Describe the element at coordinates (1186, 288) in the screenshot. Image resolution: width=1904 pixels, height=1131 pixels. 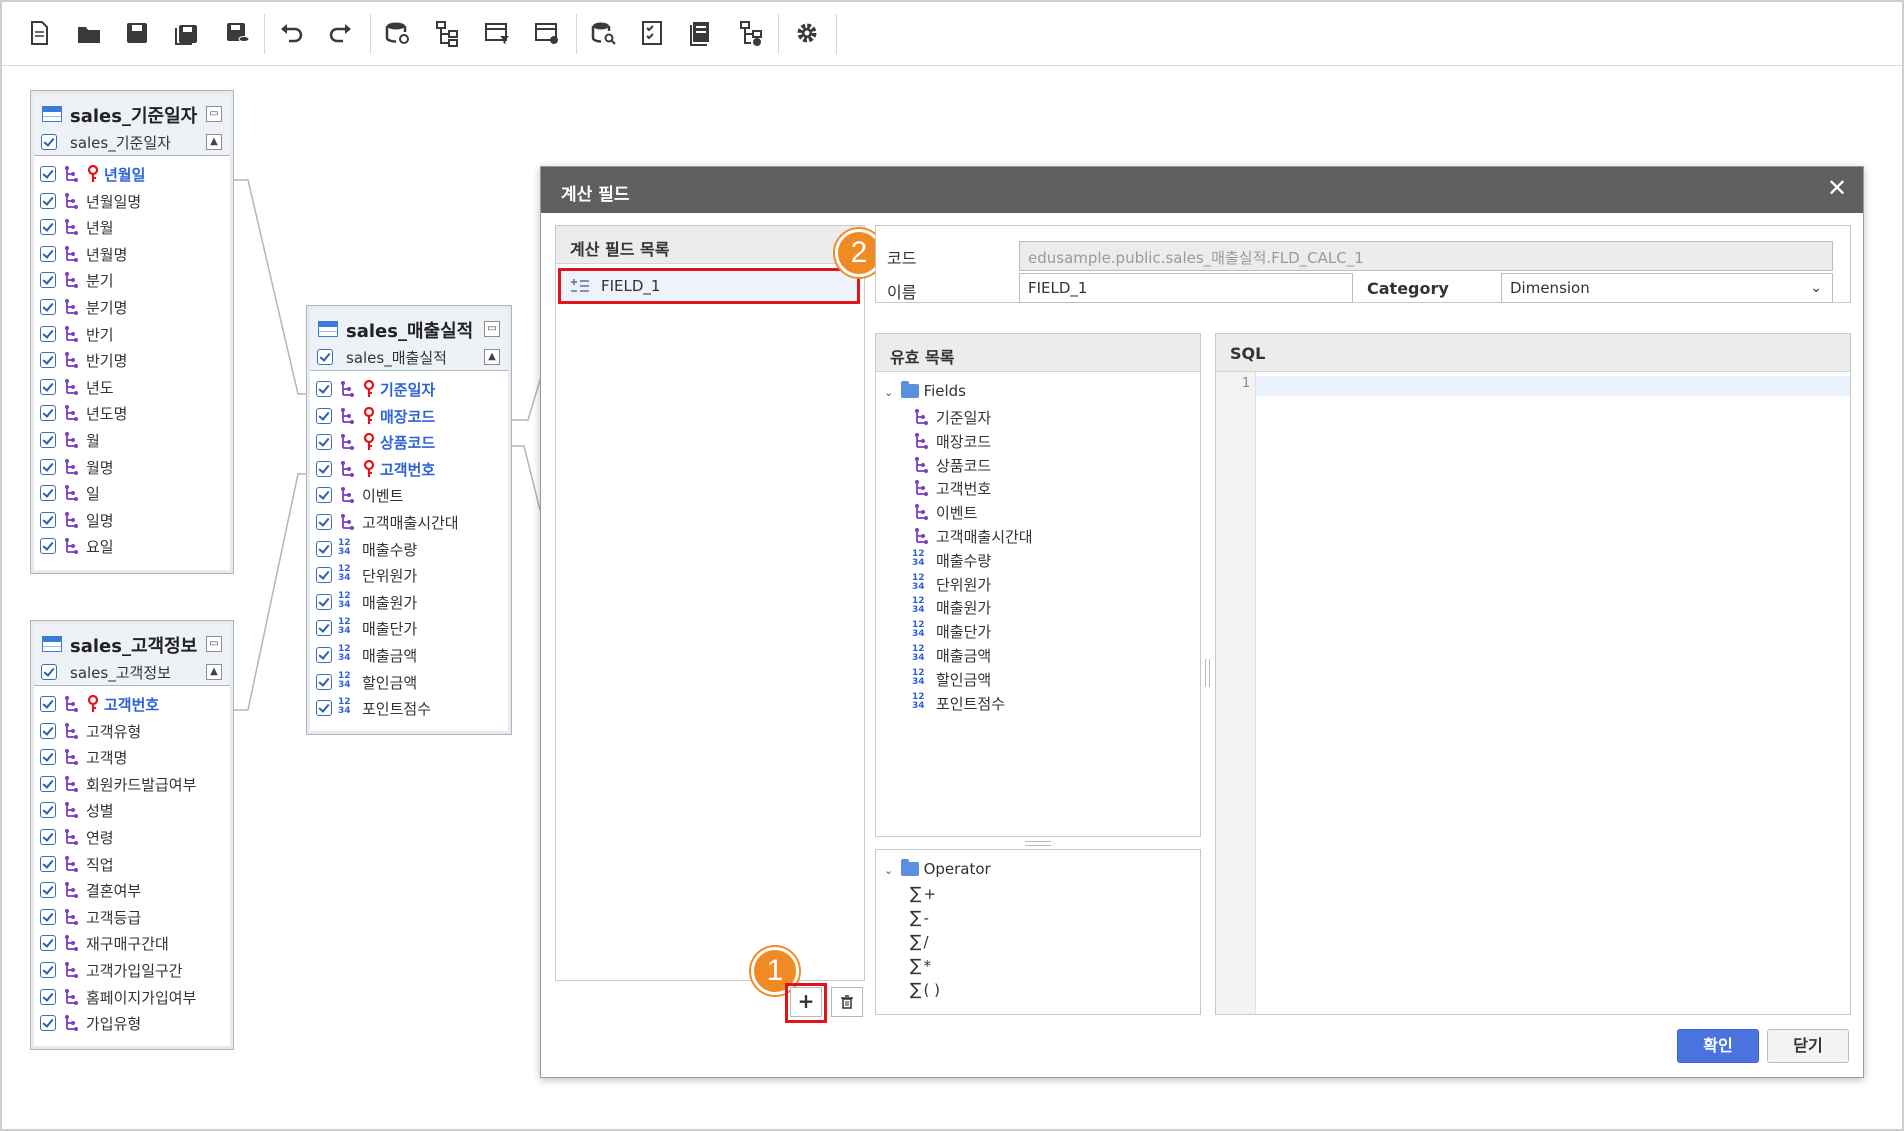
I see `name-field: FIELD_1` at that location.